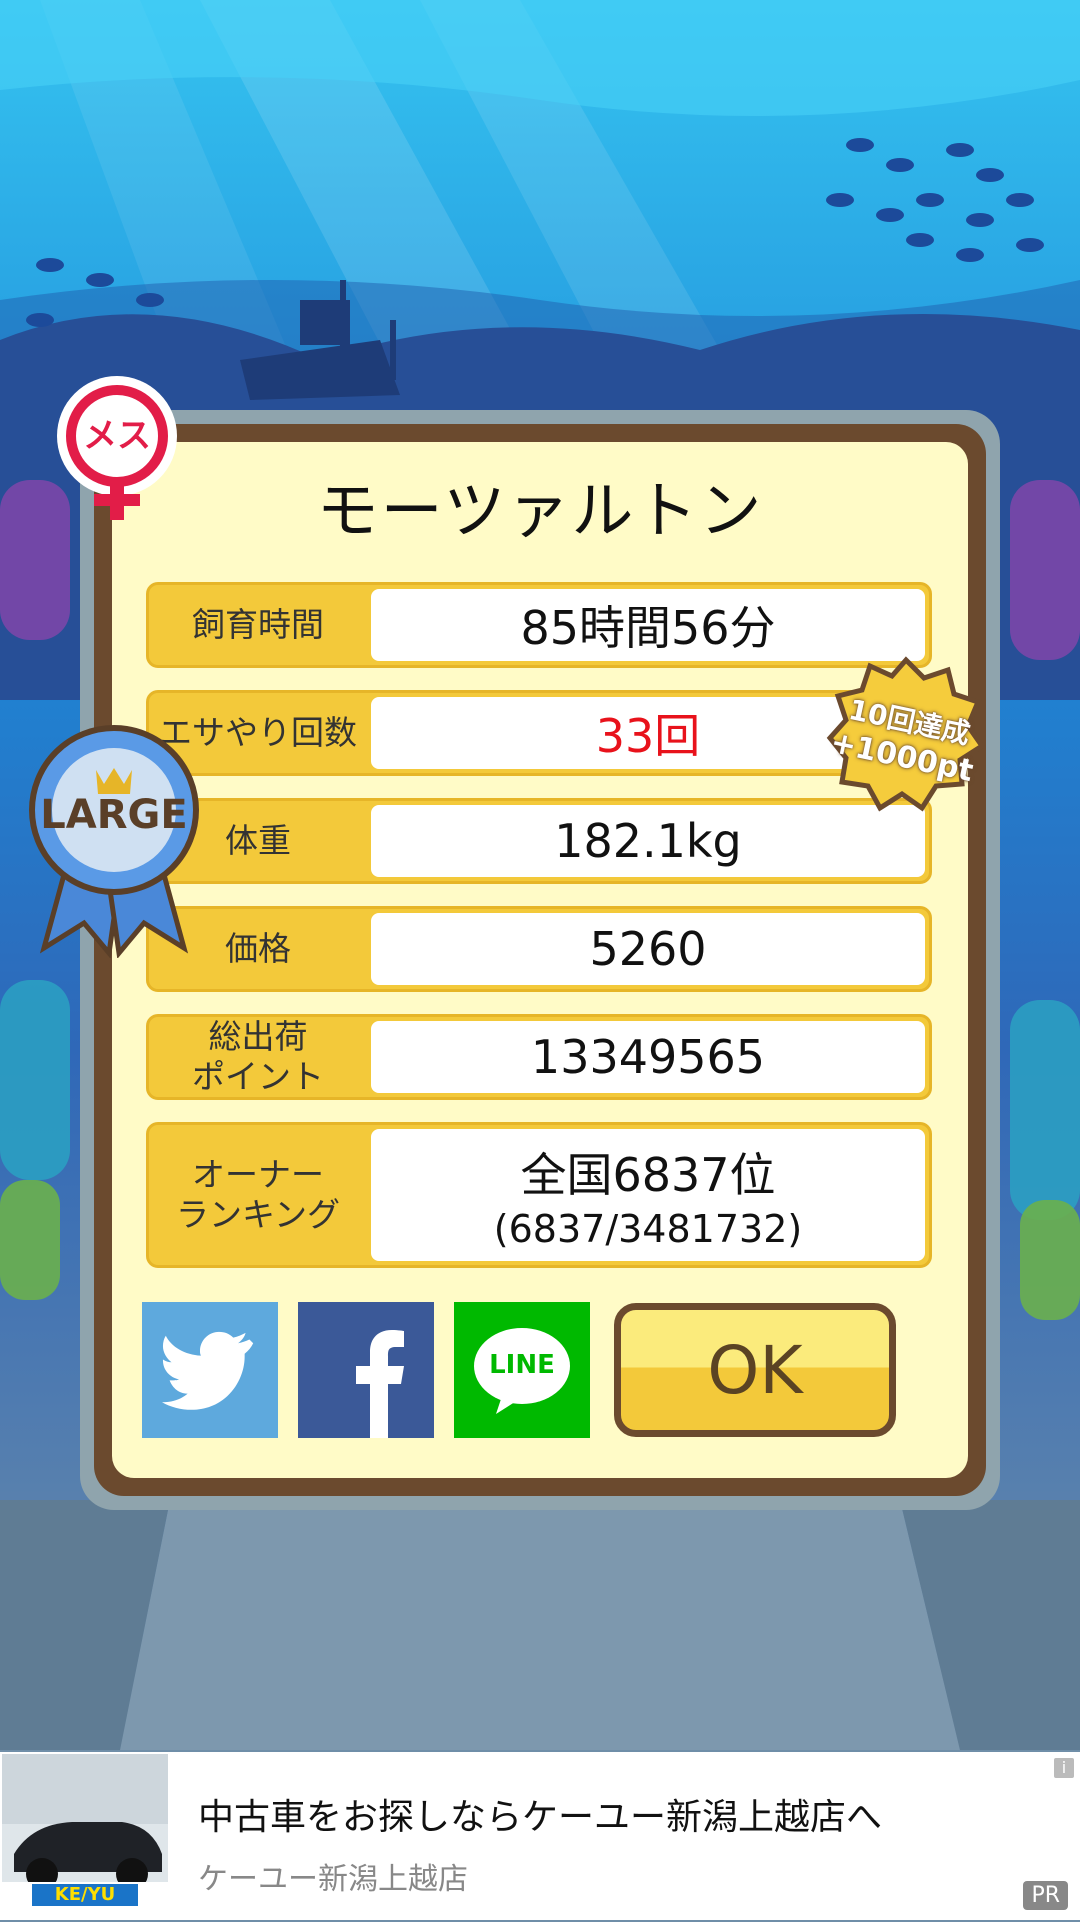 The image size is (1080, 1922). I want to click on stat-row-breeding-time: 飼育時間 85時間56分, so click(539, 625).